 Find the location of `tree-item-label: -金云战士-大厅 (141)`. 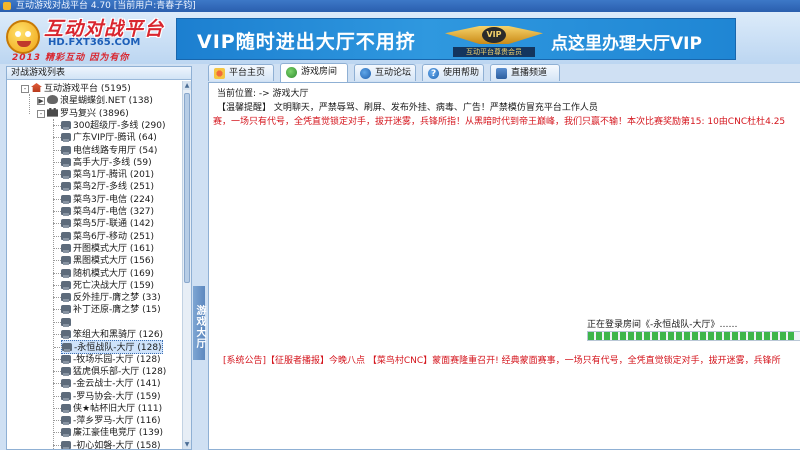

tree-item-label: -金云战士-大厅 (141) is located at coordinates (117, 384).